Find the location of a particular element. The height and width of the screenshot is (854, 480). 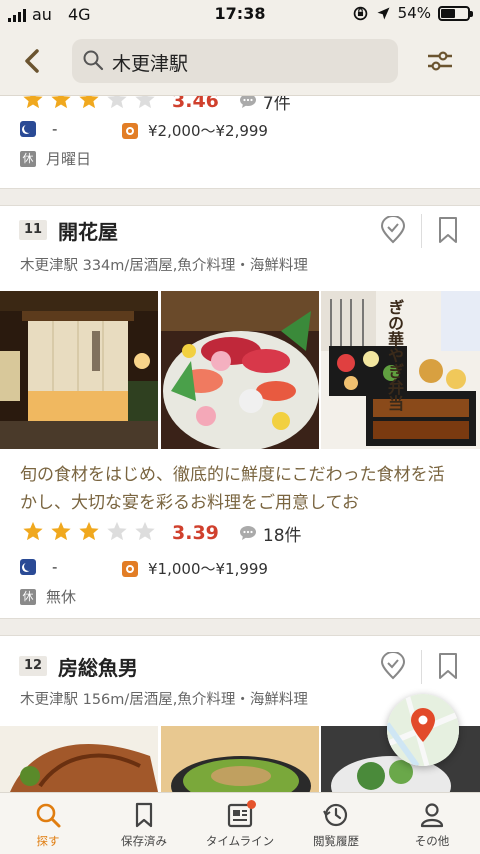

search-query: 木更津駅 is located at coordinates (150, 64).